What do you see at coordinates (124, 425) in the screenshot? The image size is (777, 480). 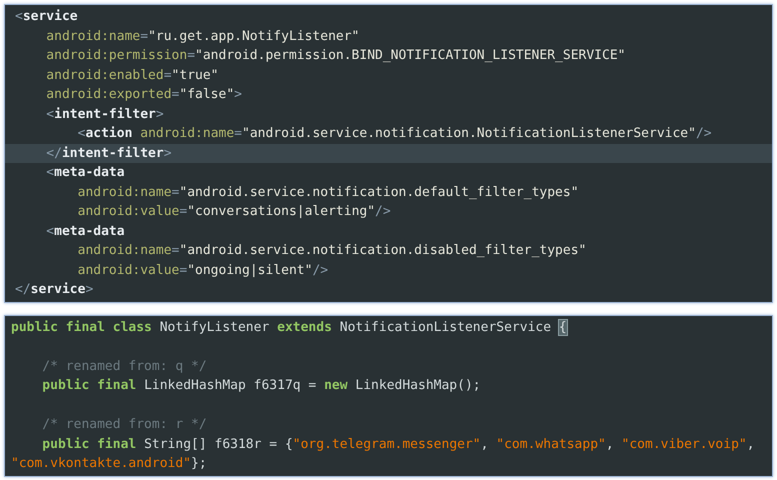 I see `code-line: /* renamed from: r */` at bounding box center [124, 425].